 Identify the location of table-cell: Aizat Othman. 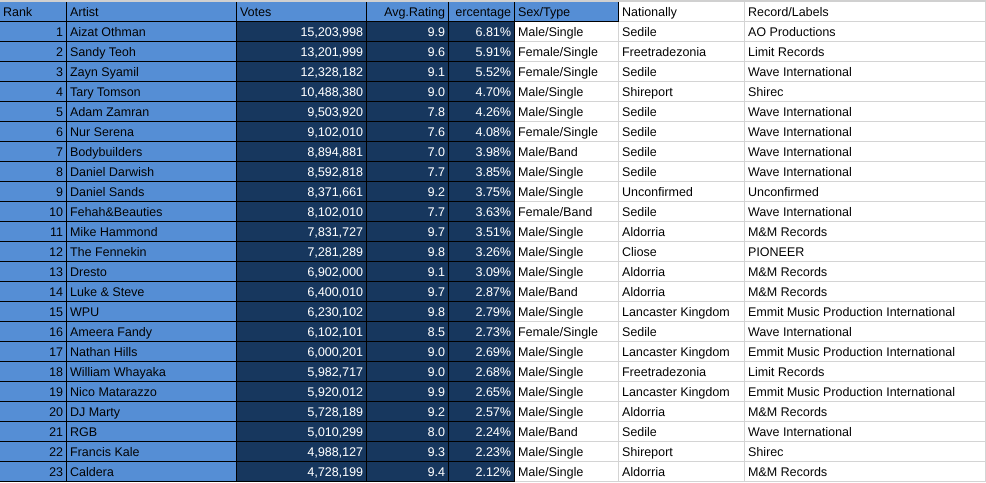
(152, 32).